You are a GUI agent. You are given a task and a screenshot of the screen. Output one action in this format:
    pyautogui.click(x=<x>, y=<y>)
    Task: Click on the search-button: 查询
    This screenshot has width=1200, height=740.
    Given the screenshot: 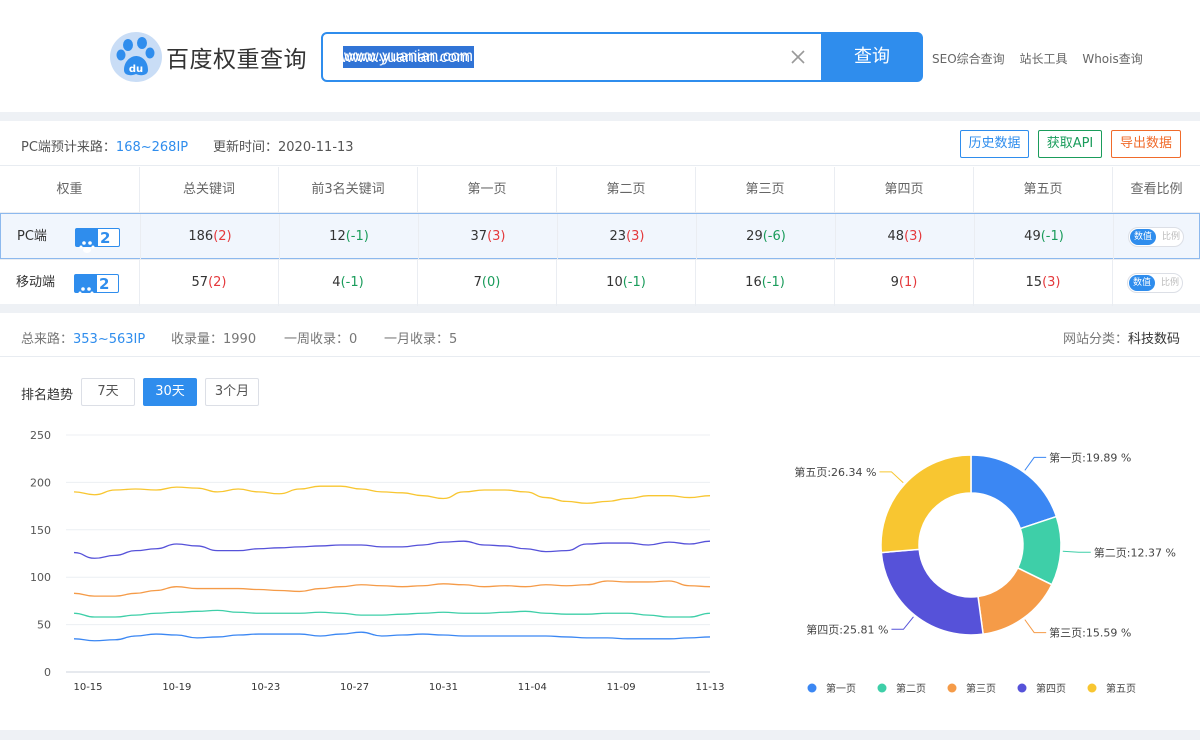 What is the action you would take?
    pyautogui.click(x=872, y=57)
    